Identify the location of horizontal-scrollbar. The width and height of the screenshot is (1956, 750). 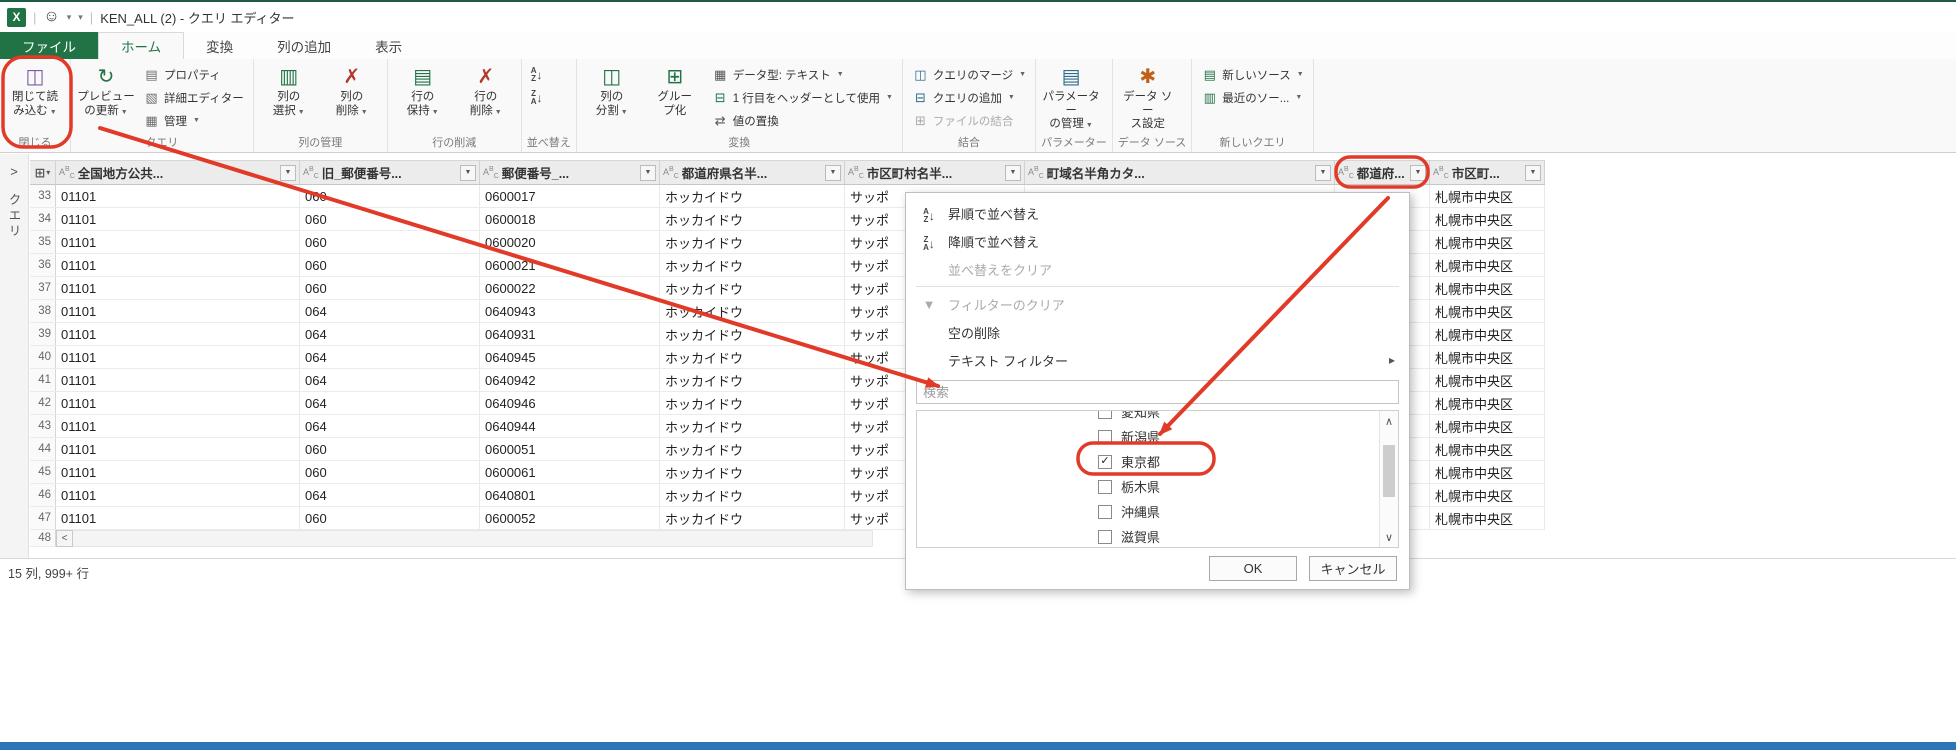
(473, 538).